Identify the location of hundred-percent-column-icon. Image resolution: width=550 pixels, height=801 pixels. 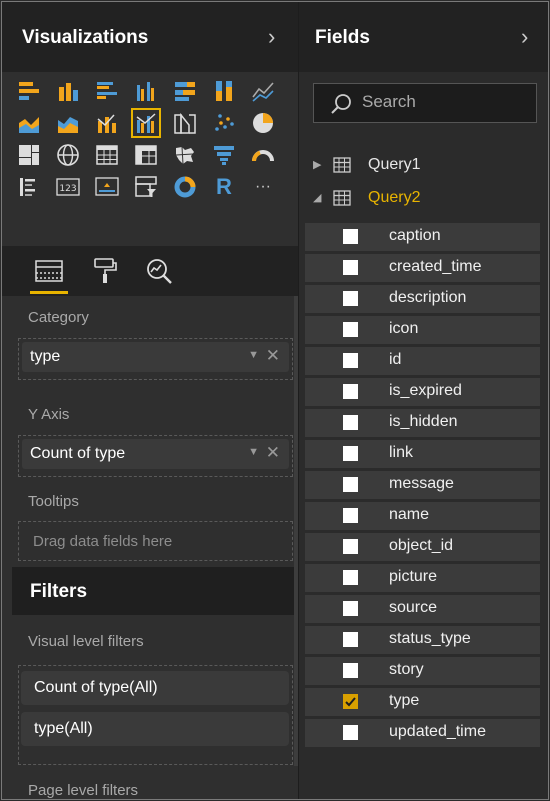
(224, 91).